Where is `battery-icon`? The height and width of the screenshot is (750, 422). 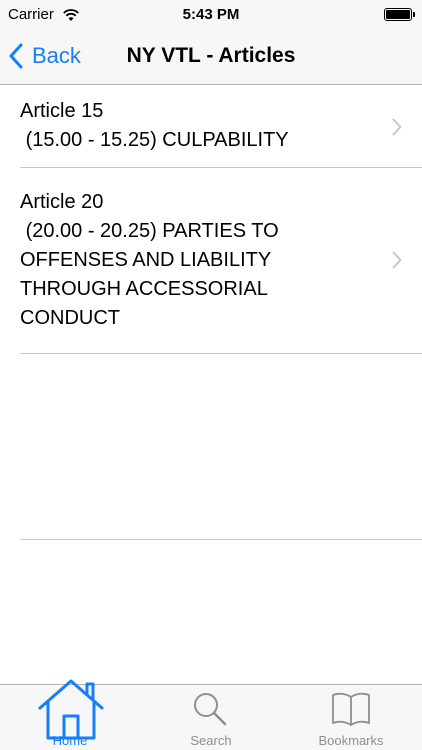
battery-icon is located at coordinates (399, 14).